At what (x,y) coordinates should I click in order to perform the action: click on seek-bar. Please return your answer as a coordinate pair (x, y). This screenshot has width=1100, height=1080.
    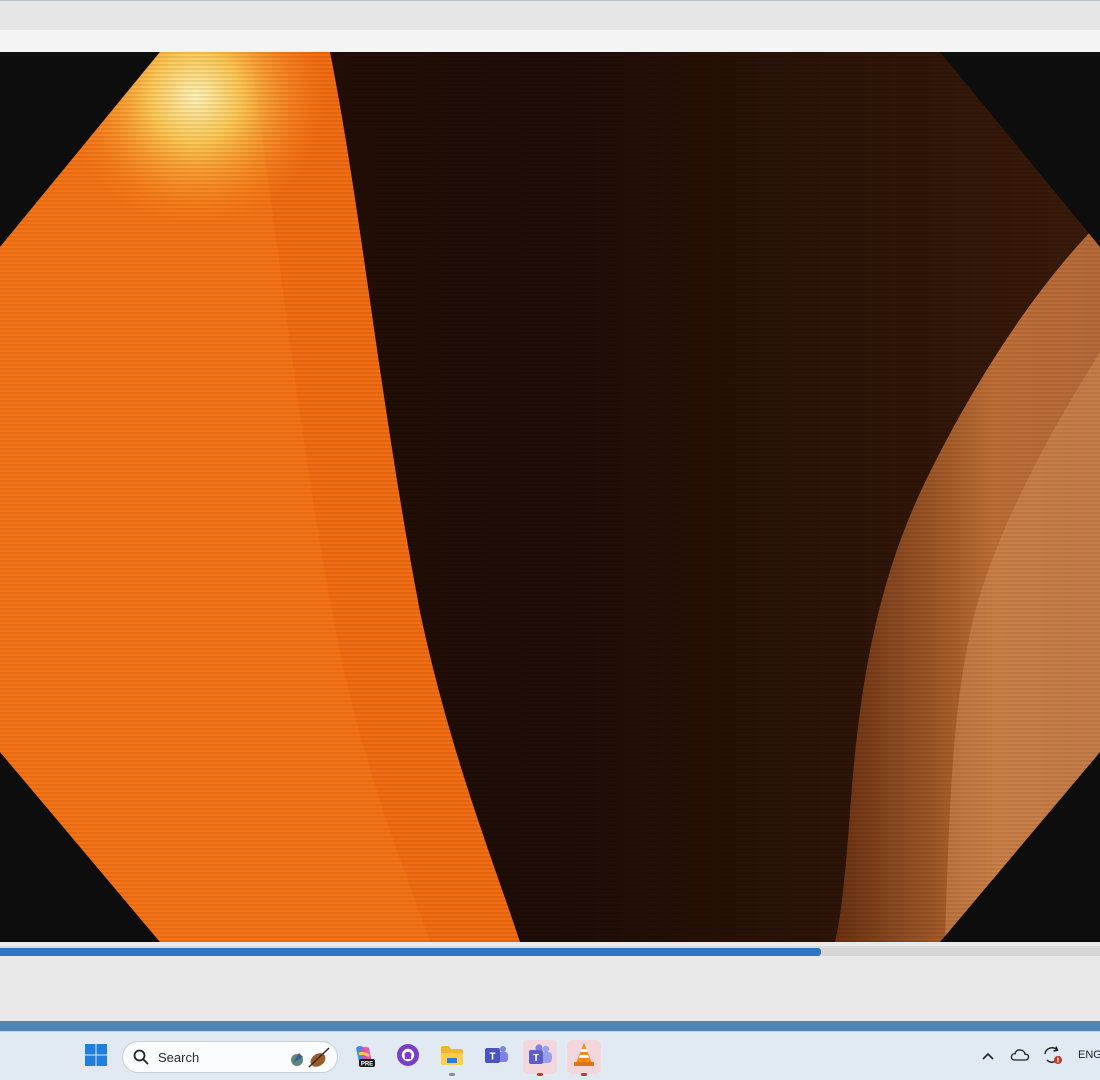
    Looking at the image, I should click on (550, 951).